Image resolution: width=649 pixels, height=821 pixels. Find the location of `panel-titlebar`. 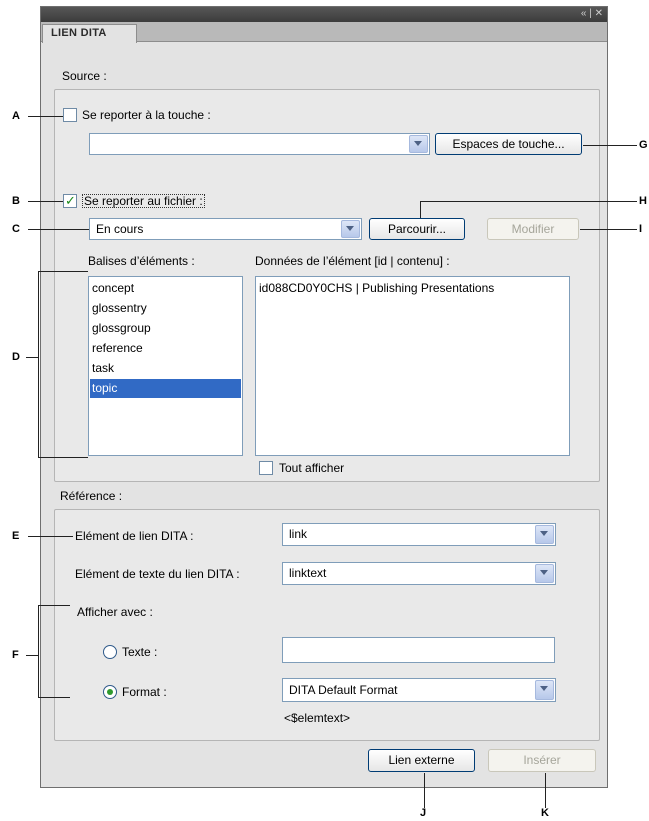

panel-titlebar is located at coordinates (324, 14).